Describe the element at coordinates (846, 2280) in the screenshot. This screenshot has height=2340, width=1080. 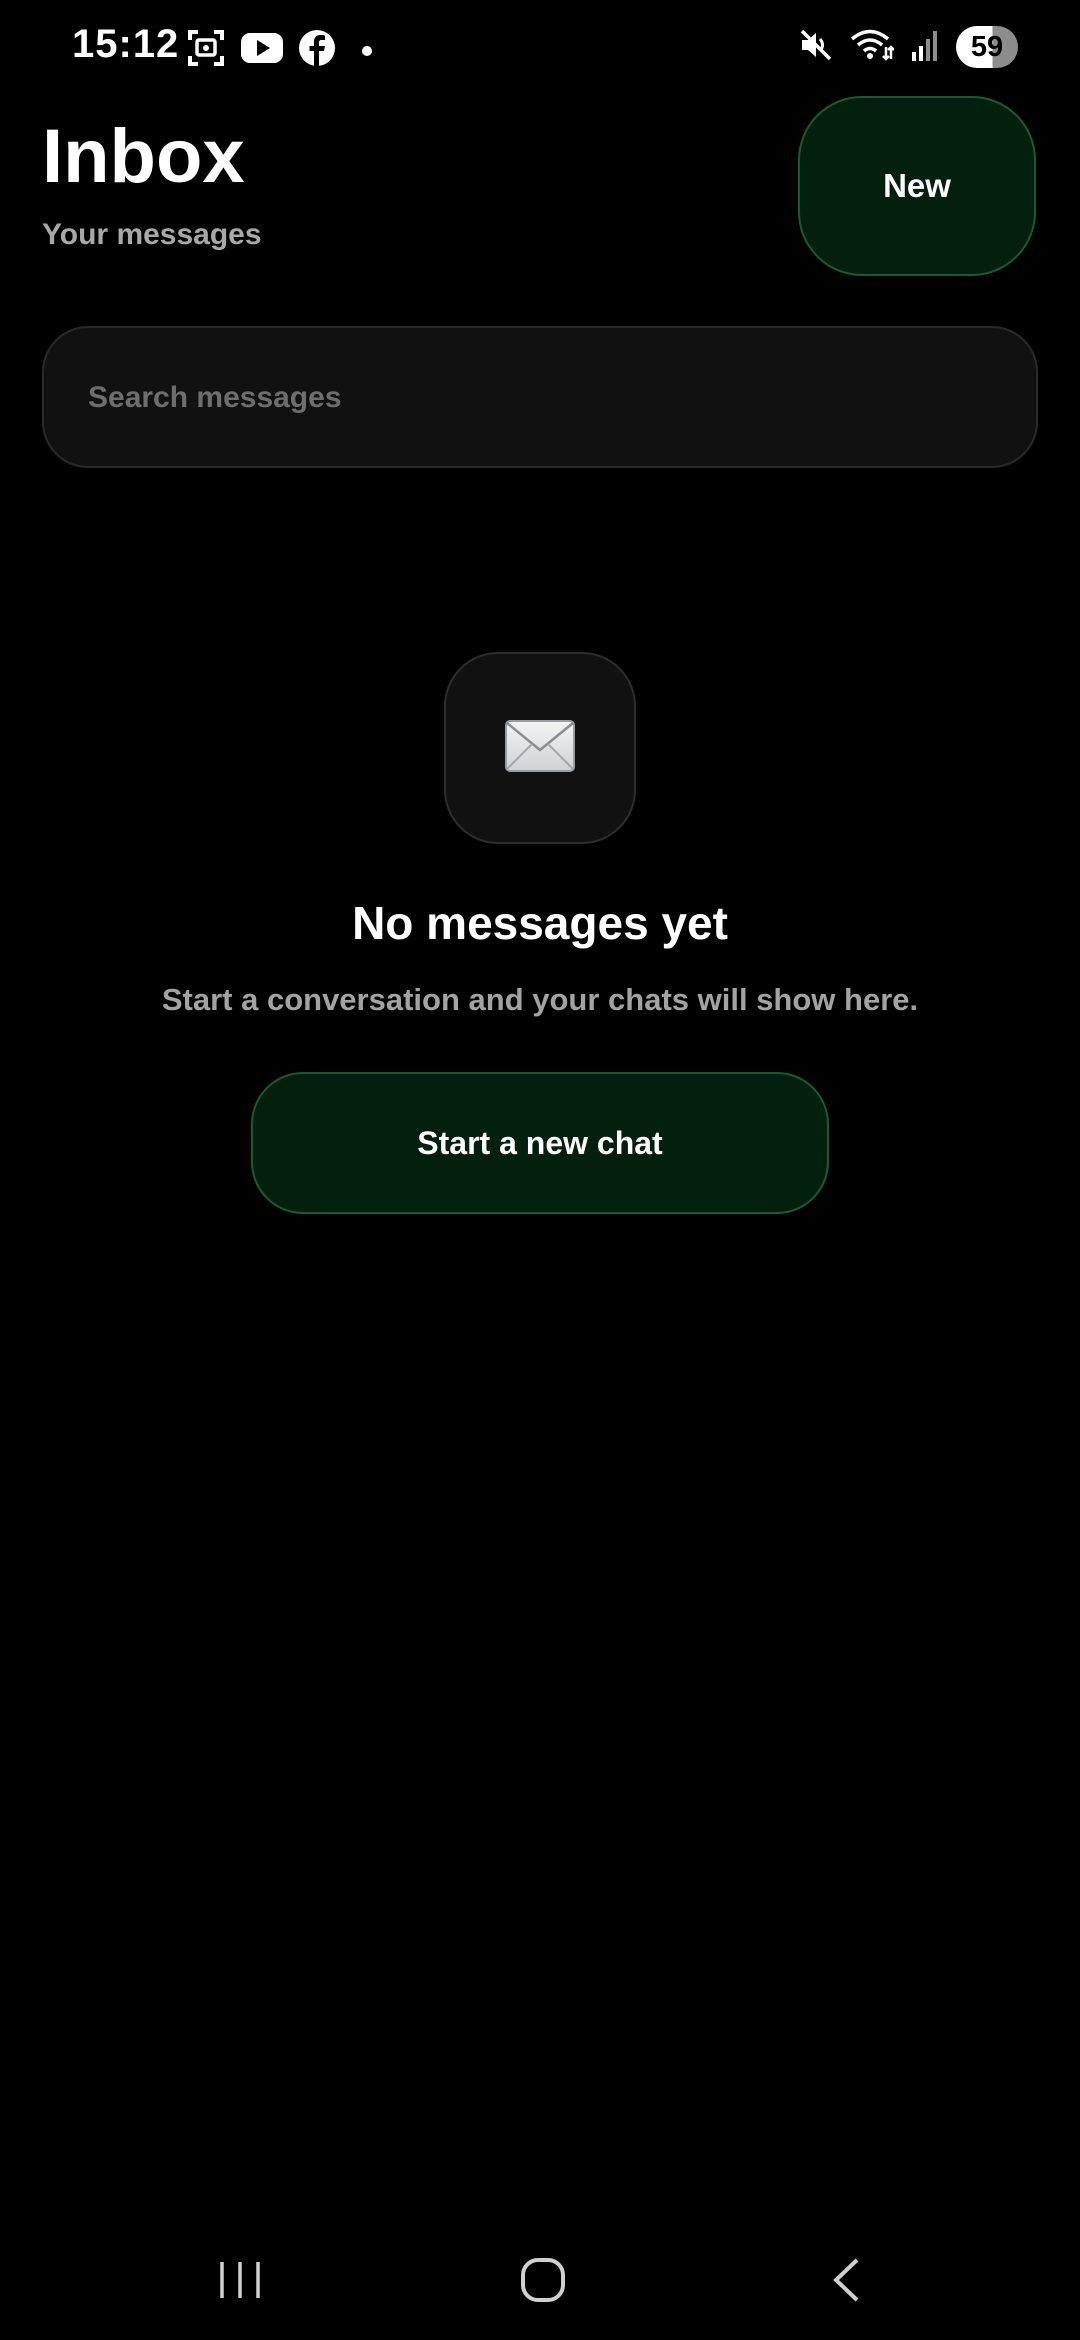
I see `back-icon` at that location.